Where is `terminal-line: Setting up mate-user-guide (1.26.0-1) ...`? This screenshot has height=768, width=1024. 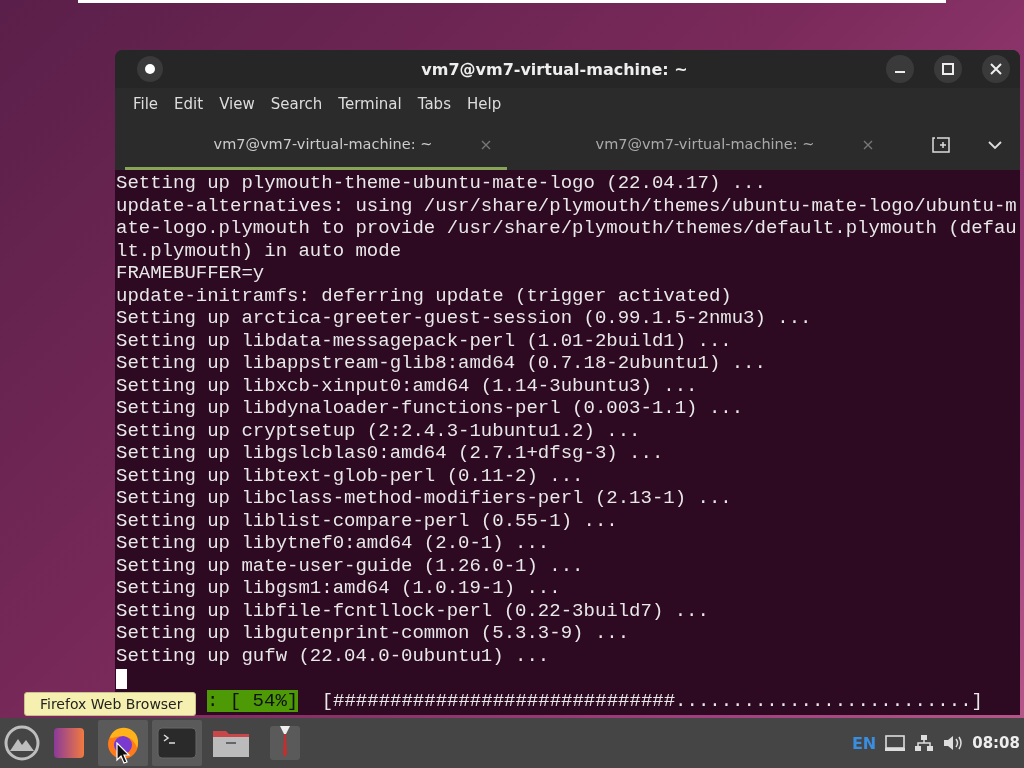
terminal-line: Setting up mate-user-guide (1.26.0-1) ... is located at coordinates (350, 565).